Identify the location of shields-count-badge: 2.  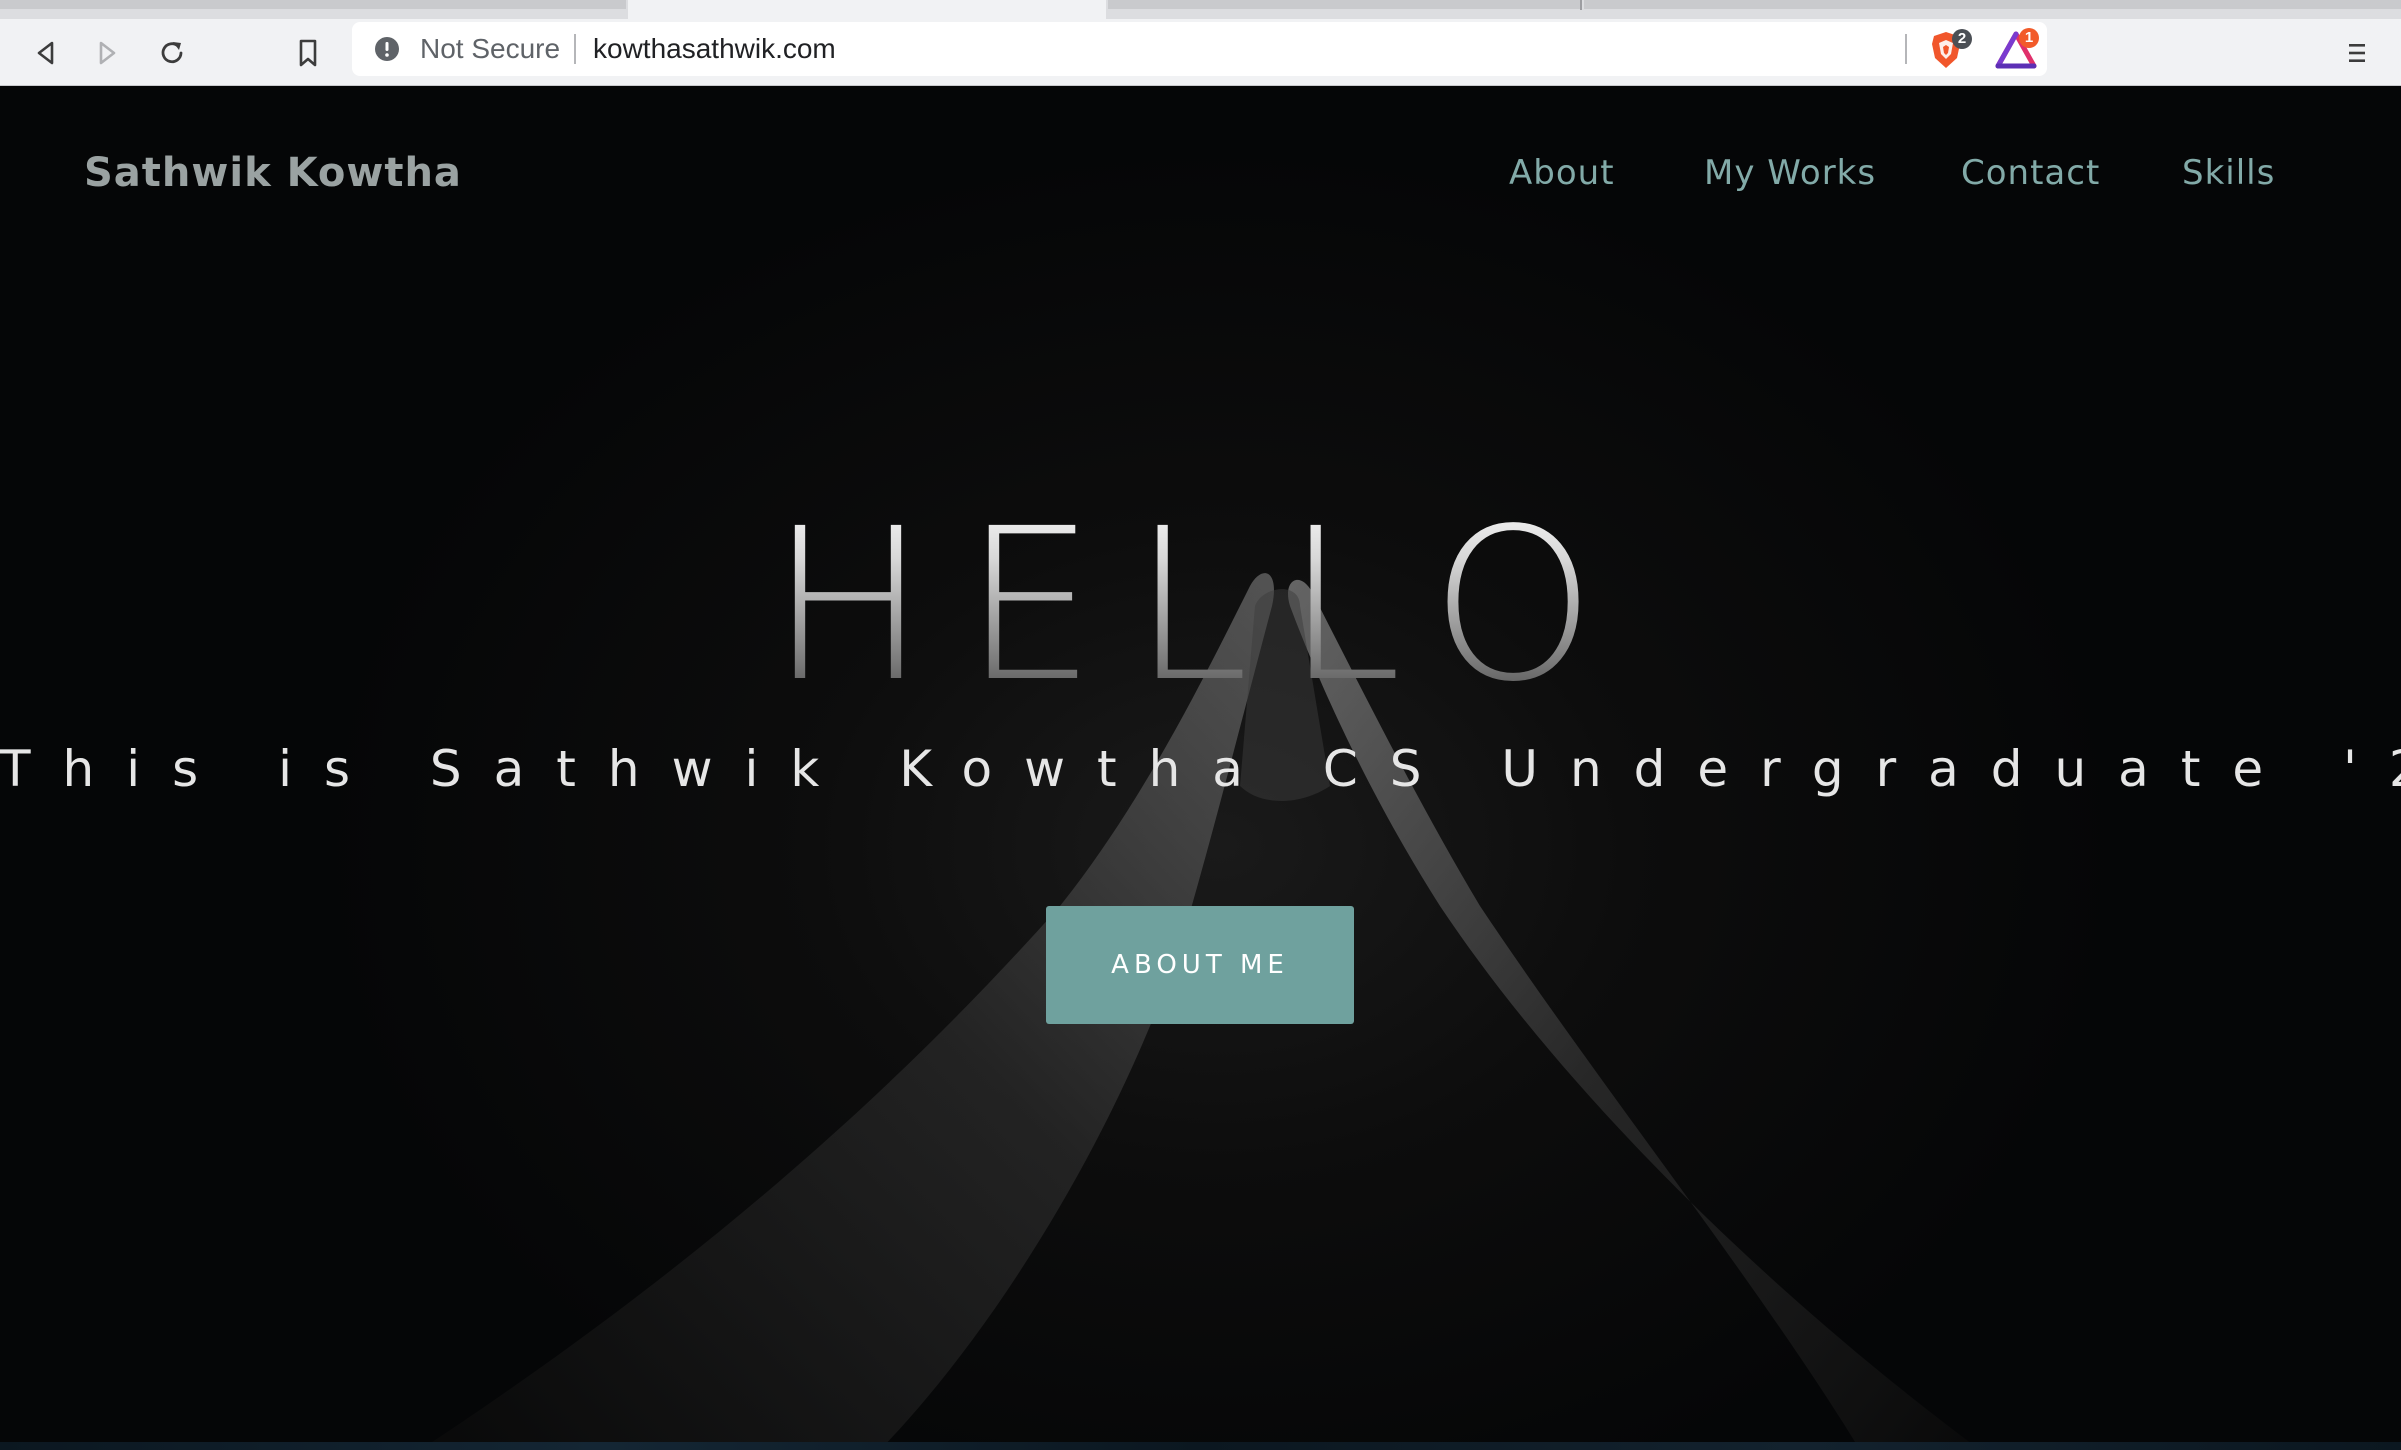
(1962, 39).